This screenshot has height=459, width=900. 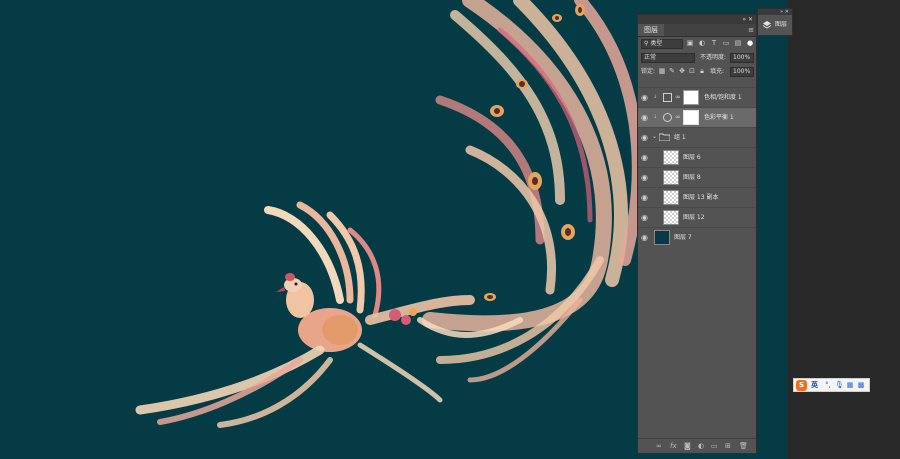 What do you see at coordinates (750, 43) in the screenshot?
I see `filter-toggle-icon: ●` at bounding box center [750, 43].